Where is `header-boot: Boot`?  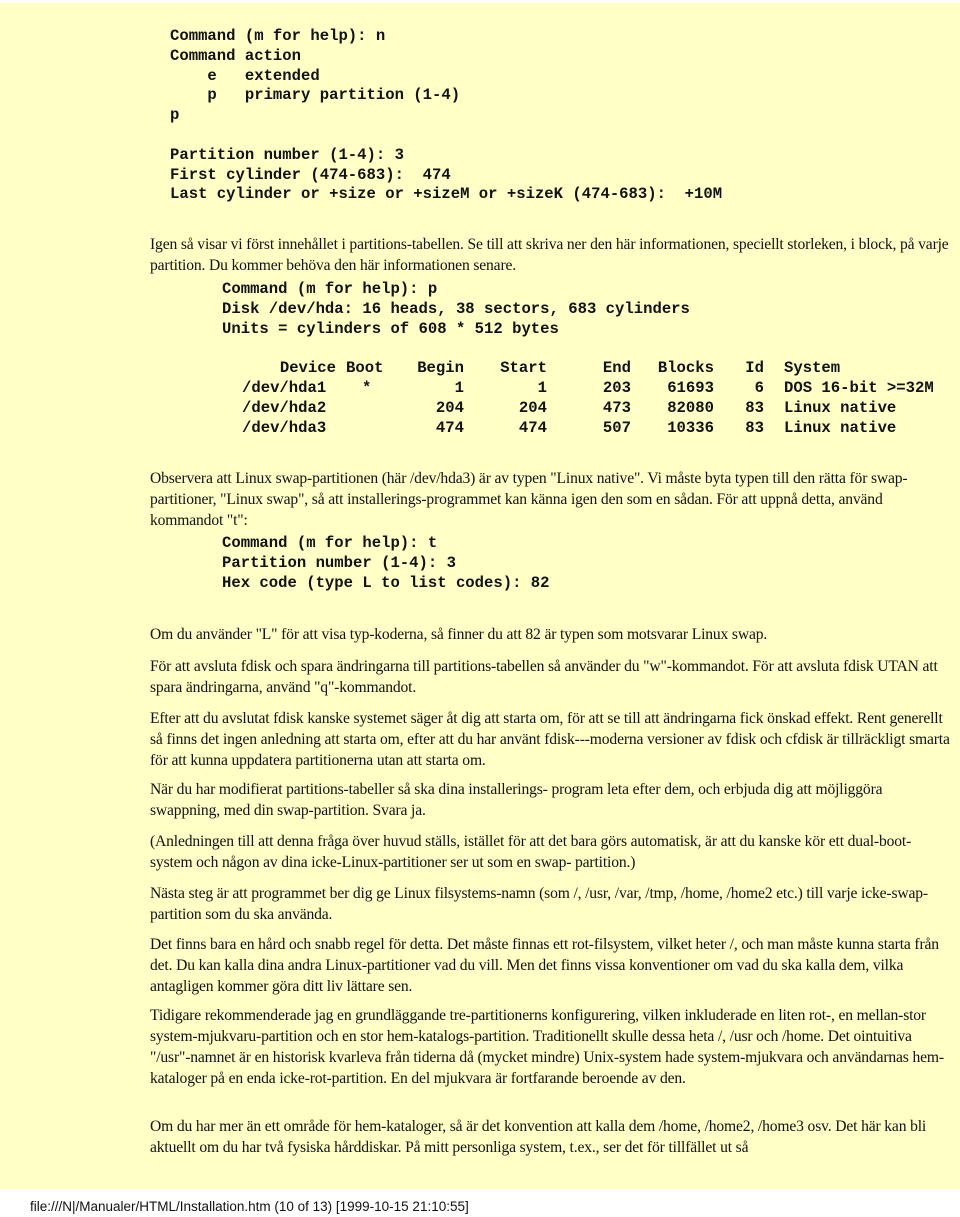 header-boot: Boot is located at coordinates (365, 368).